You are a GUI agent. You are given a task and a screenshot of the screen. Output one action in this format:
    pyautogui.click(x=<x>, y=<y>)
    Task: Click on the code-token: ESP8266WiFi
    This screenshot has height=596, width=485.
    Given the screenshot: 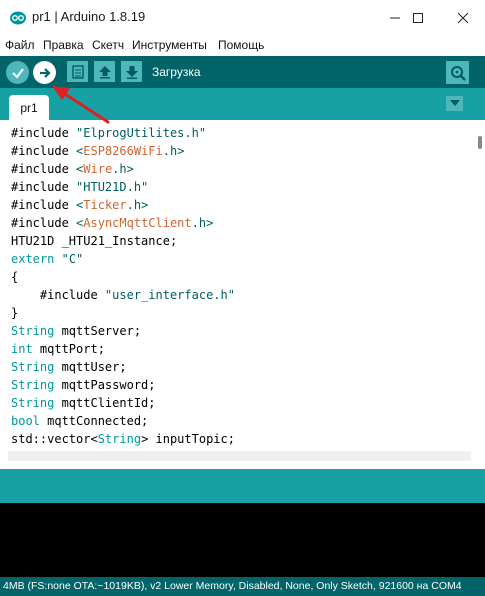 What is the action you would take?
    pyautogui.click(x=123, y=151)
    